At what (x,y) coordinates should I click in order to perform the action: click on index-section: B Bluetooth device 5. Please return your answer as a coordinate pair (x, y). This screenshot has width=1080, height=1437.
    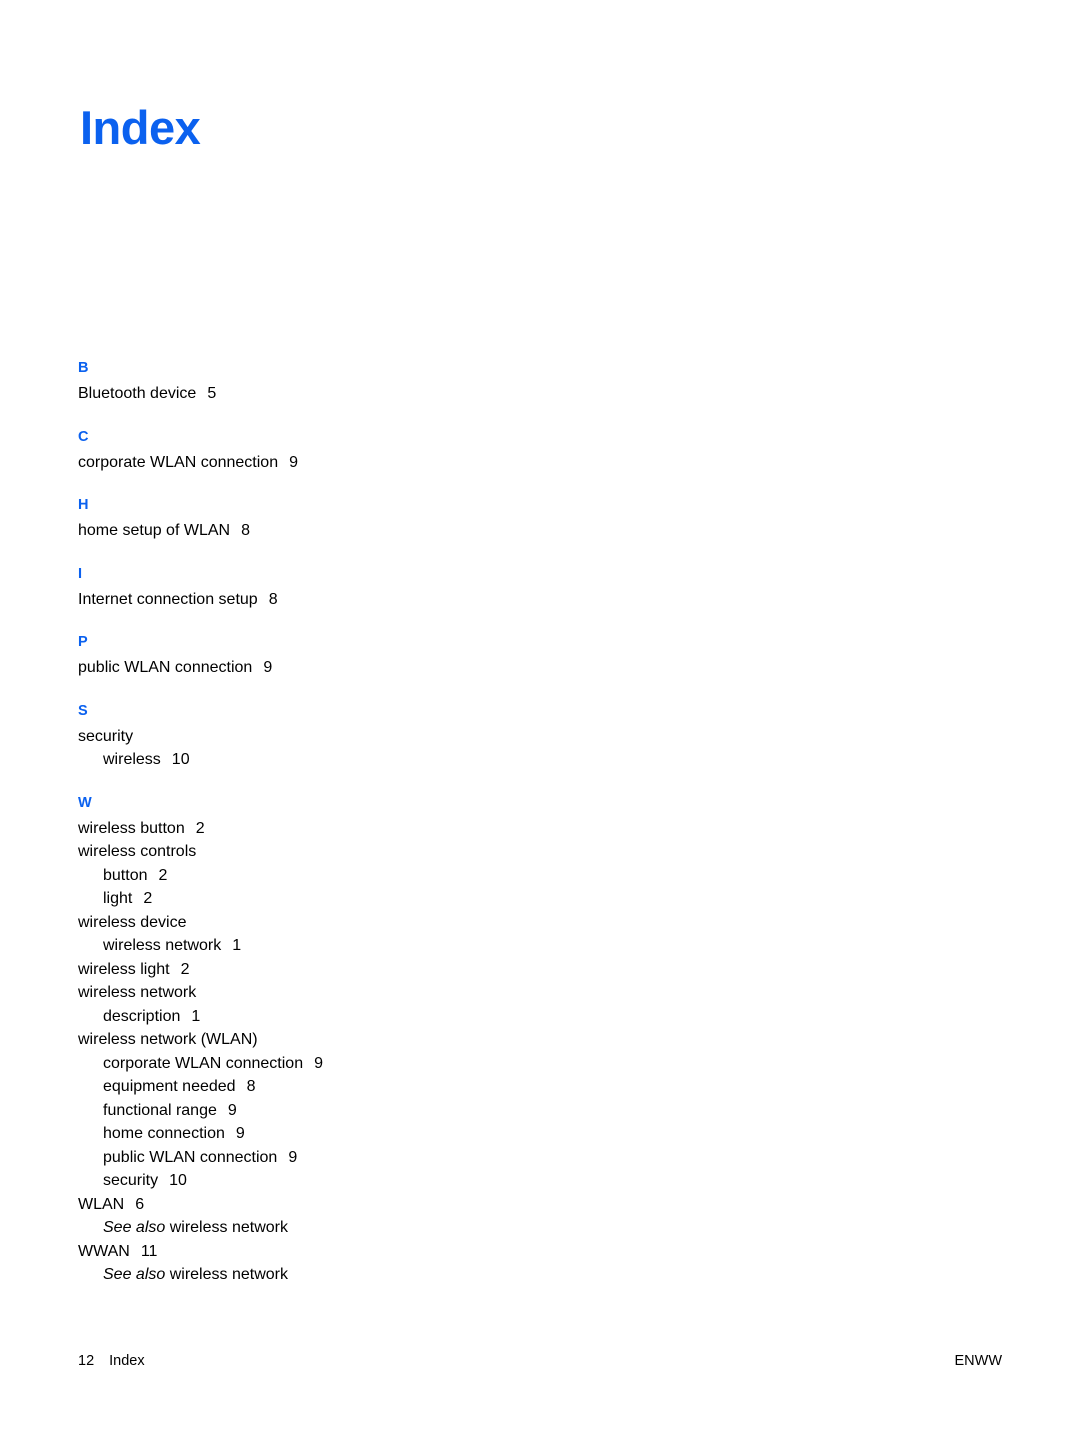
    Looking at the image, I should click on (288, 382).